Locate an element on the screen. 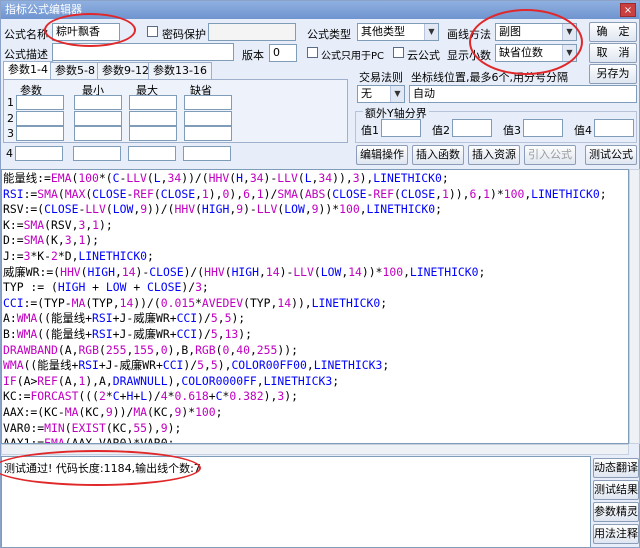 The height and width of the screenshot is (548, 640). code-line: K:=SMA(RSV,3,1); is located at coordinates (58, 224).